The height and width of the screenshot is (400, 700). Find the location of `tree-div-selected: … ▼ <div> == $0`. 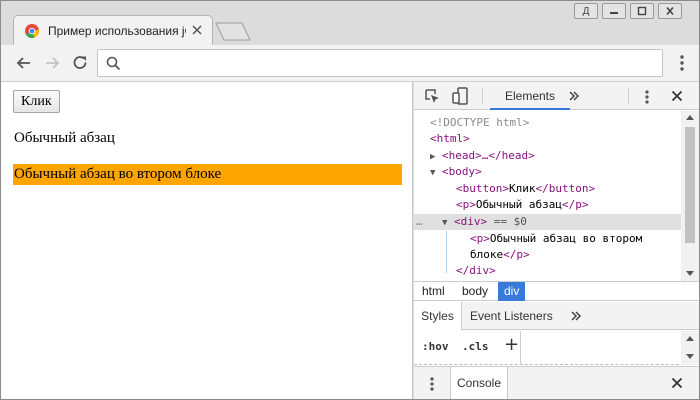

tree-div-selected: … ▼ <div> == $0 is located at coordinates (547, 222).